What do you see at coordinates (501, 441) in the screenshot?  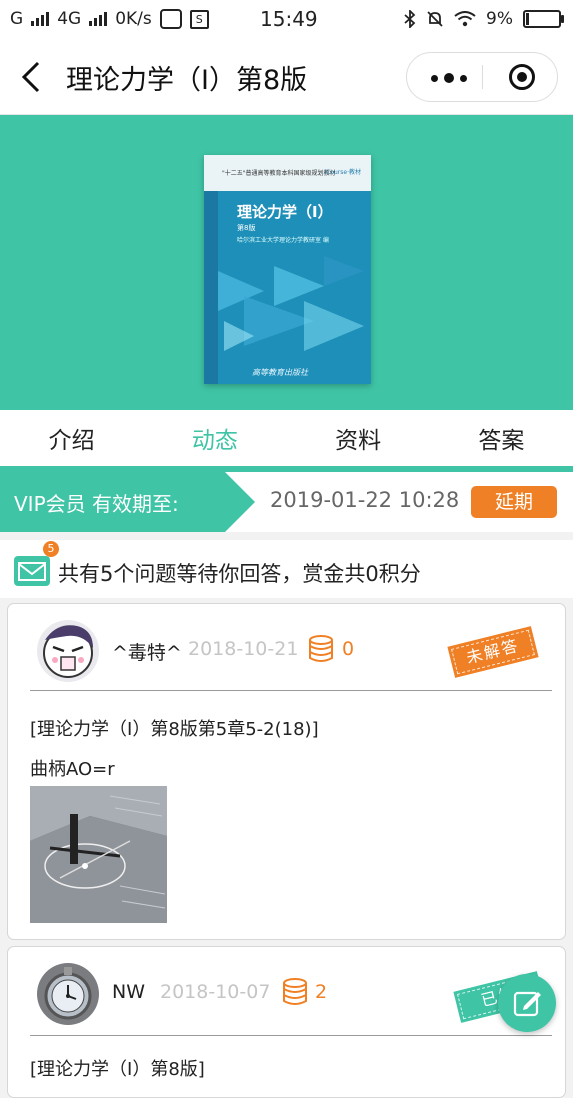 I see `tab-answers: 答案` at bounding box center [501, 441].